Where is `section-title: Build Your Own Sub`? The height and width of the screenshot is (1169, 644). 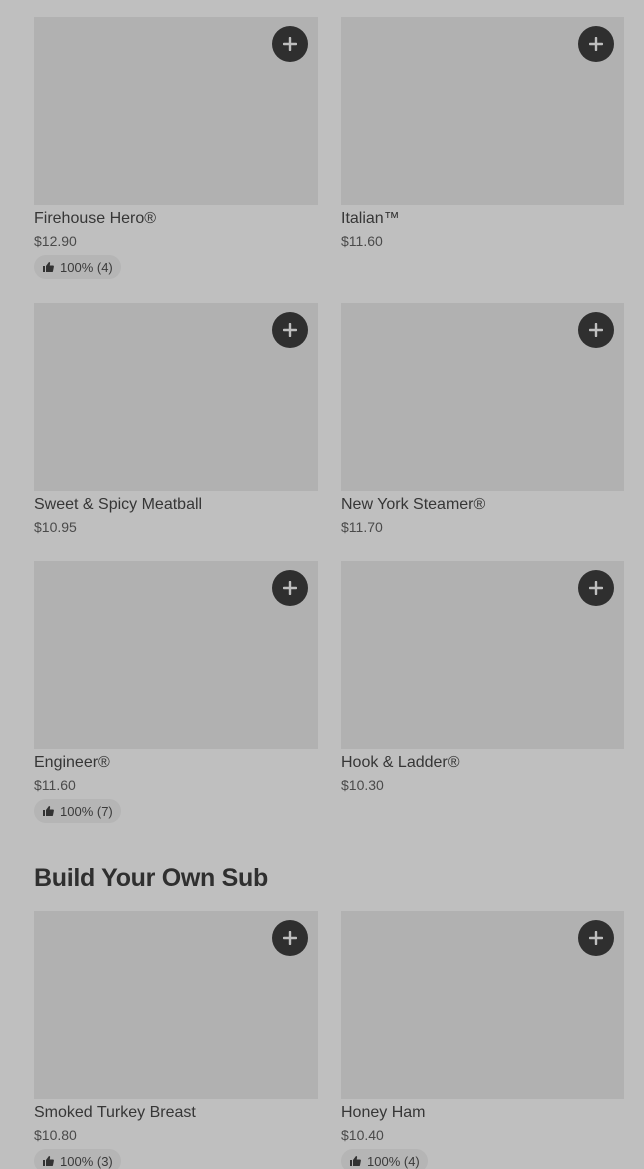 section-title: Build Your Own Sub is located at coordinates (151, 878).